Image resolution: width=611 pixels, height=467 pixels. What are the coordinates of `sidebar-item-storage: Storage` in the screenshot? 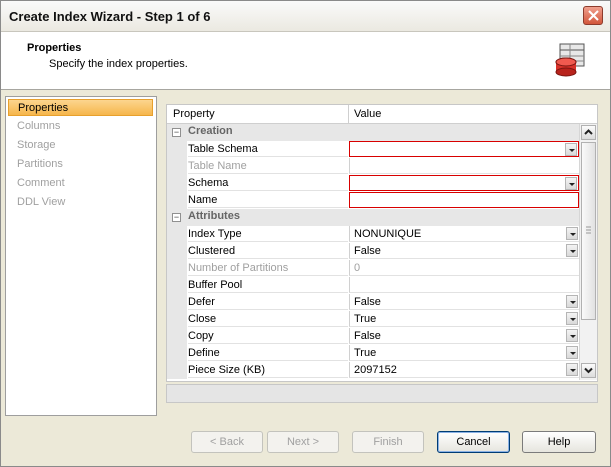 It's located at (80, 145).